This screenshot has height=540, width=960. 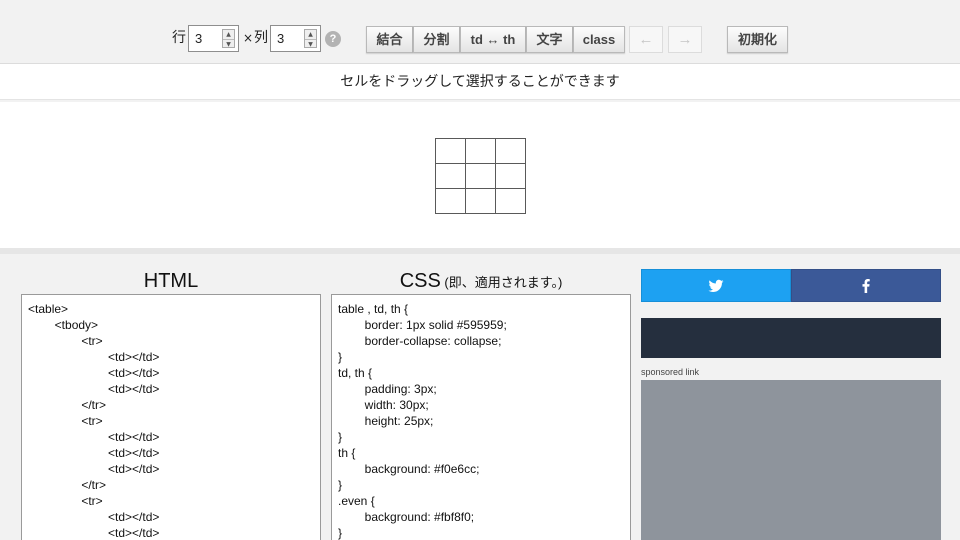 What do you see at coordinates (281, 38) in the screenshot?
I see `cols-value: 3` at bounding box center [281, 38].